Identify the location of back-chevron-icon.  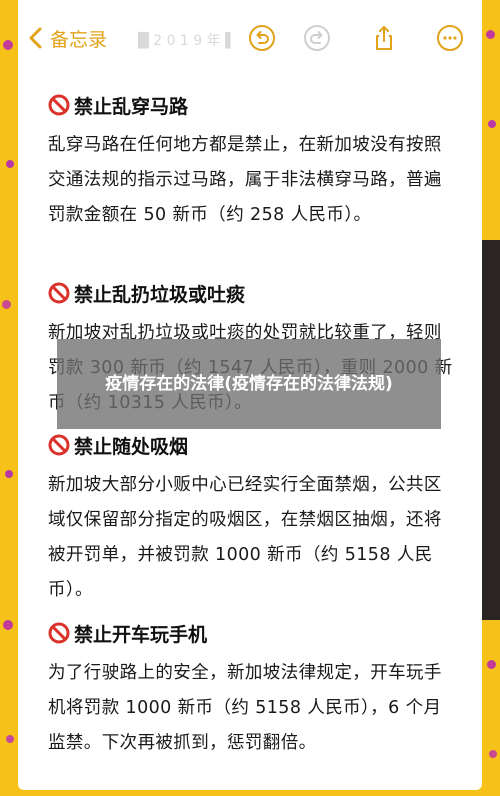
(35, 38).